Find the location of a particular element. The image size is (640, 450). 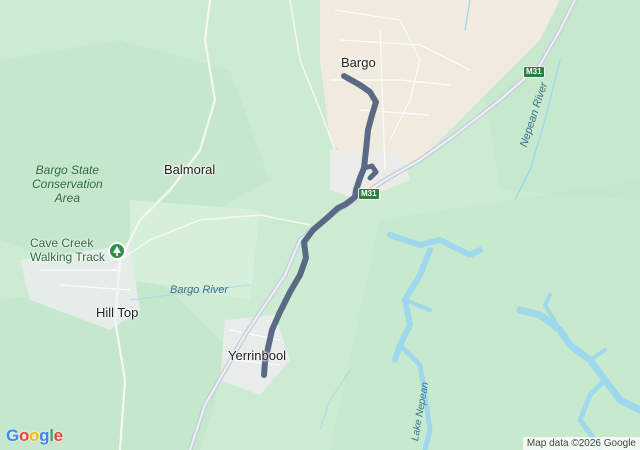

town-label-yerrinbool: Yerrinbool is located at coordinates (257, 355).